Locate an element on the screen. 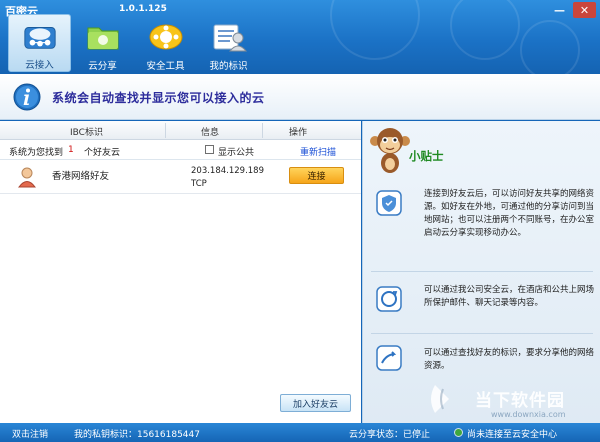 The width and height of the screenshot is (600, 442). tab-cloud-share: 云分享 is located at coordinates (102, 43).